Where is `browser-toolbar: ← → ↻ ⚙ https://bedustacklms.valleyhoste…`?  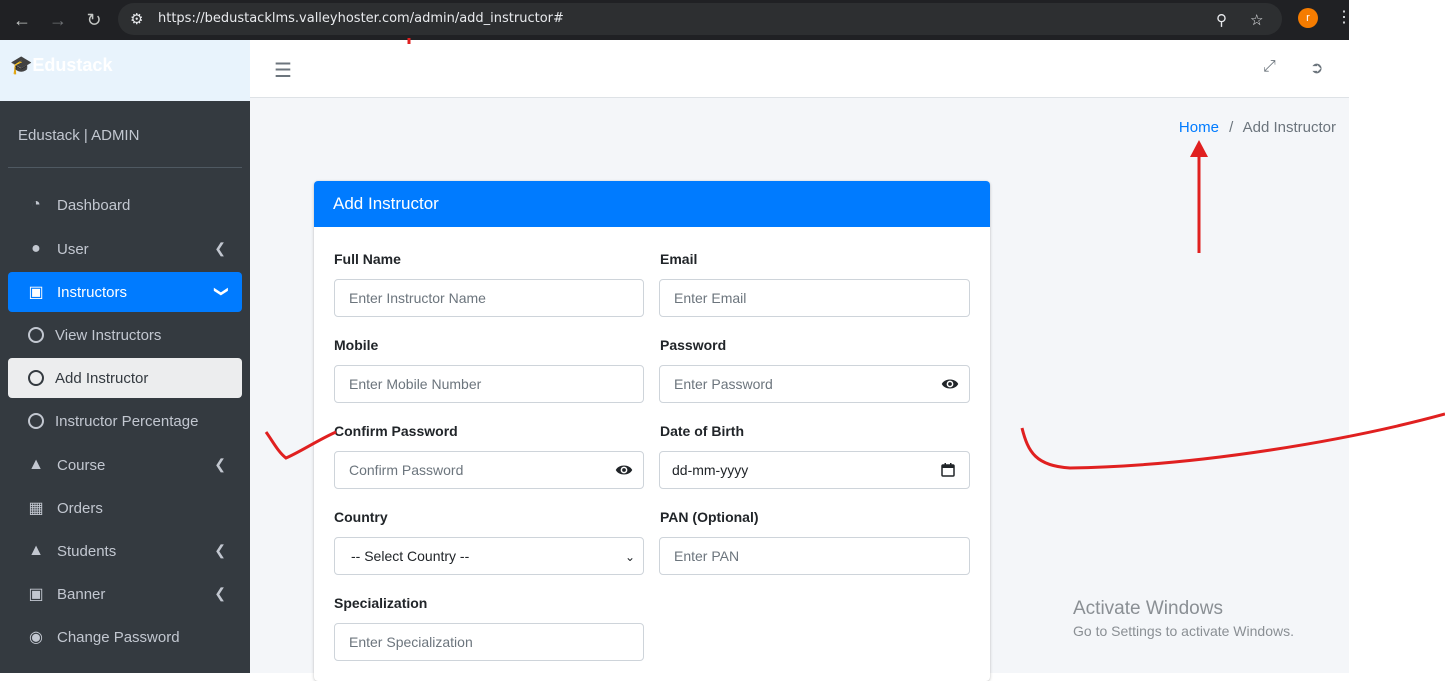
browser-toolbar: ← → ↻ ⚙ https://bedustacklms.valleyhoste… is located at coordinates (676, 20).